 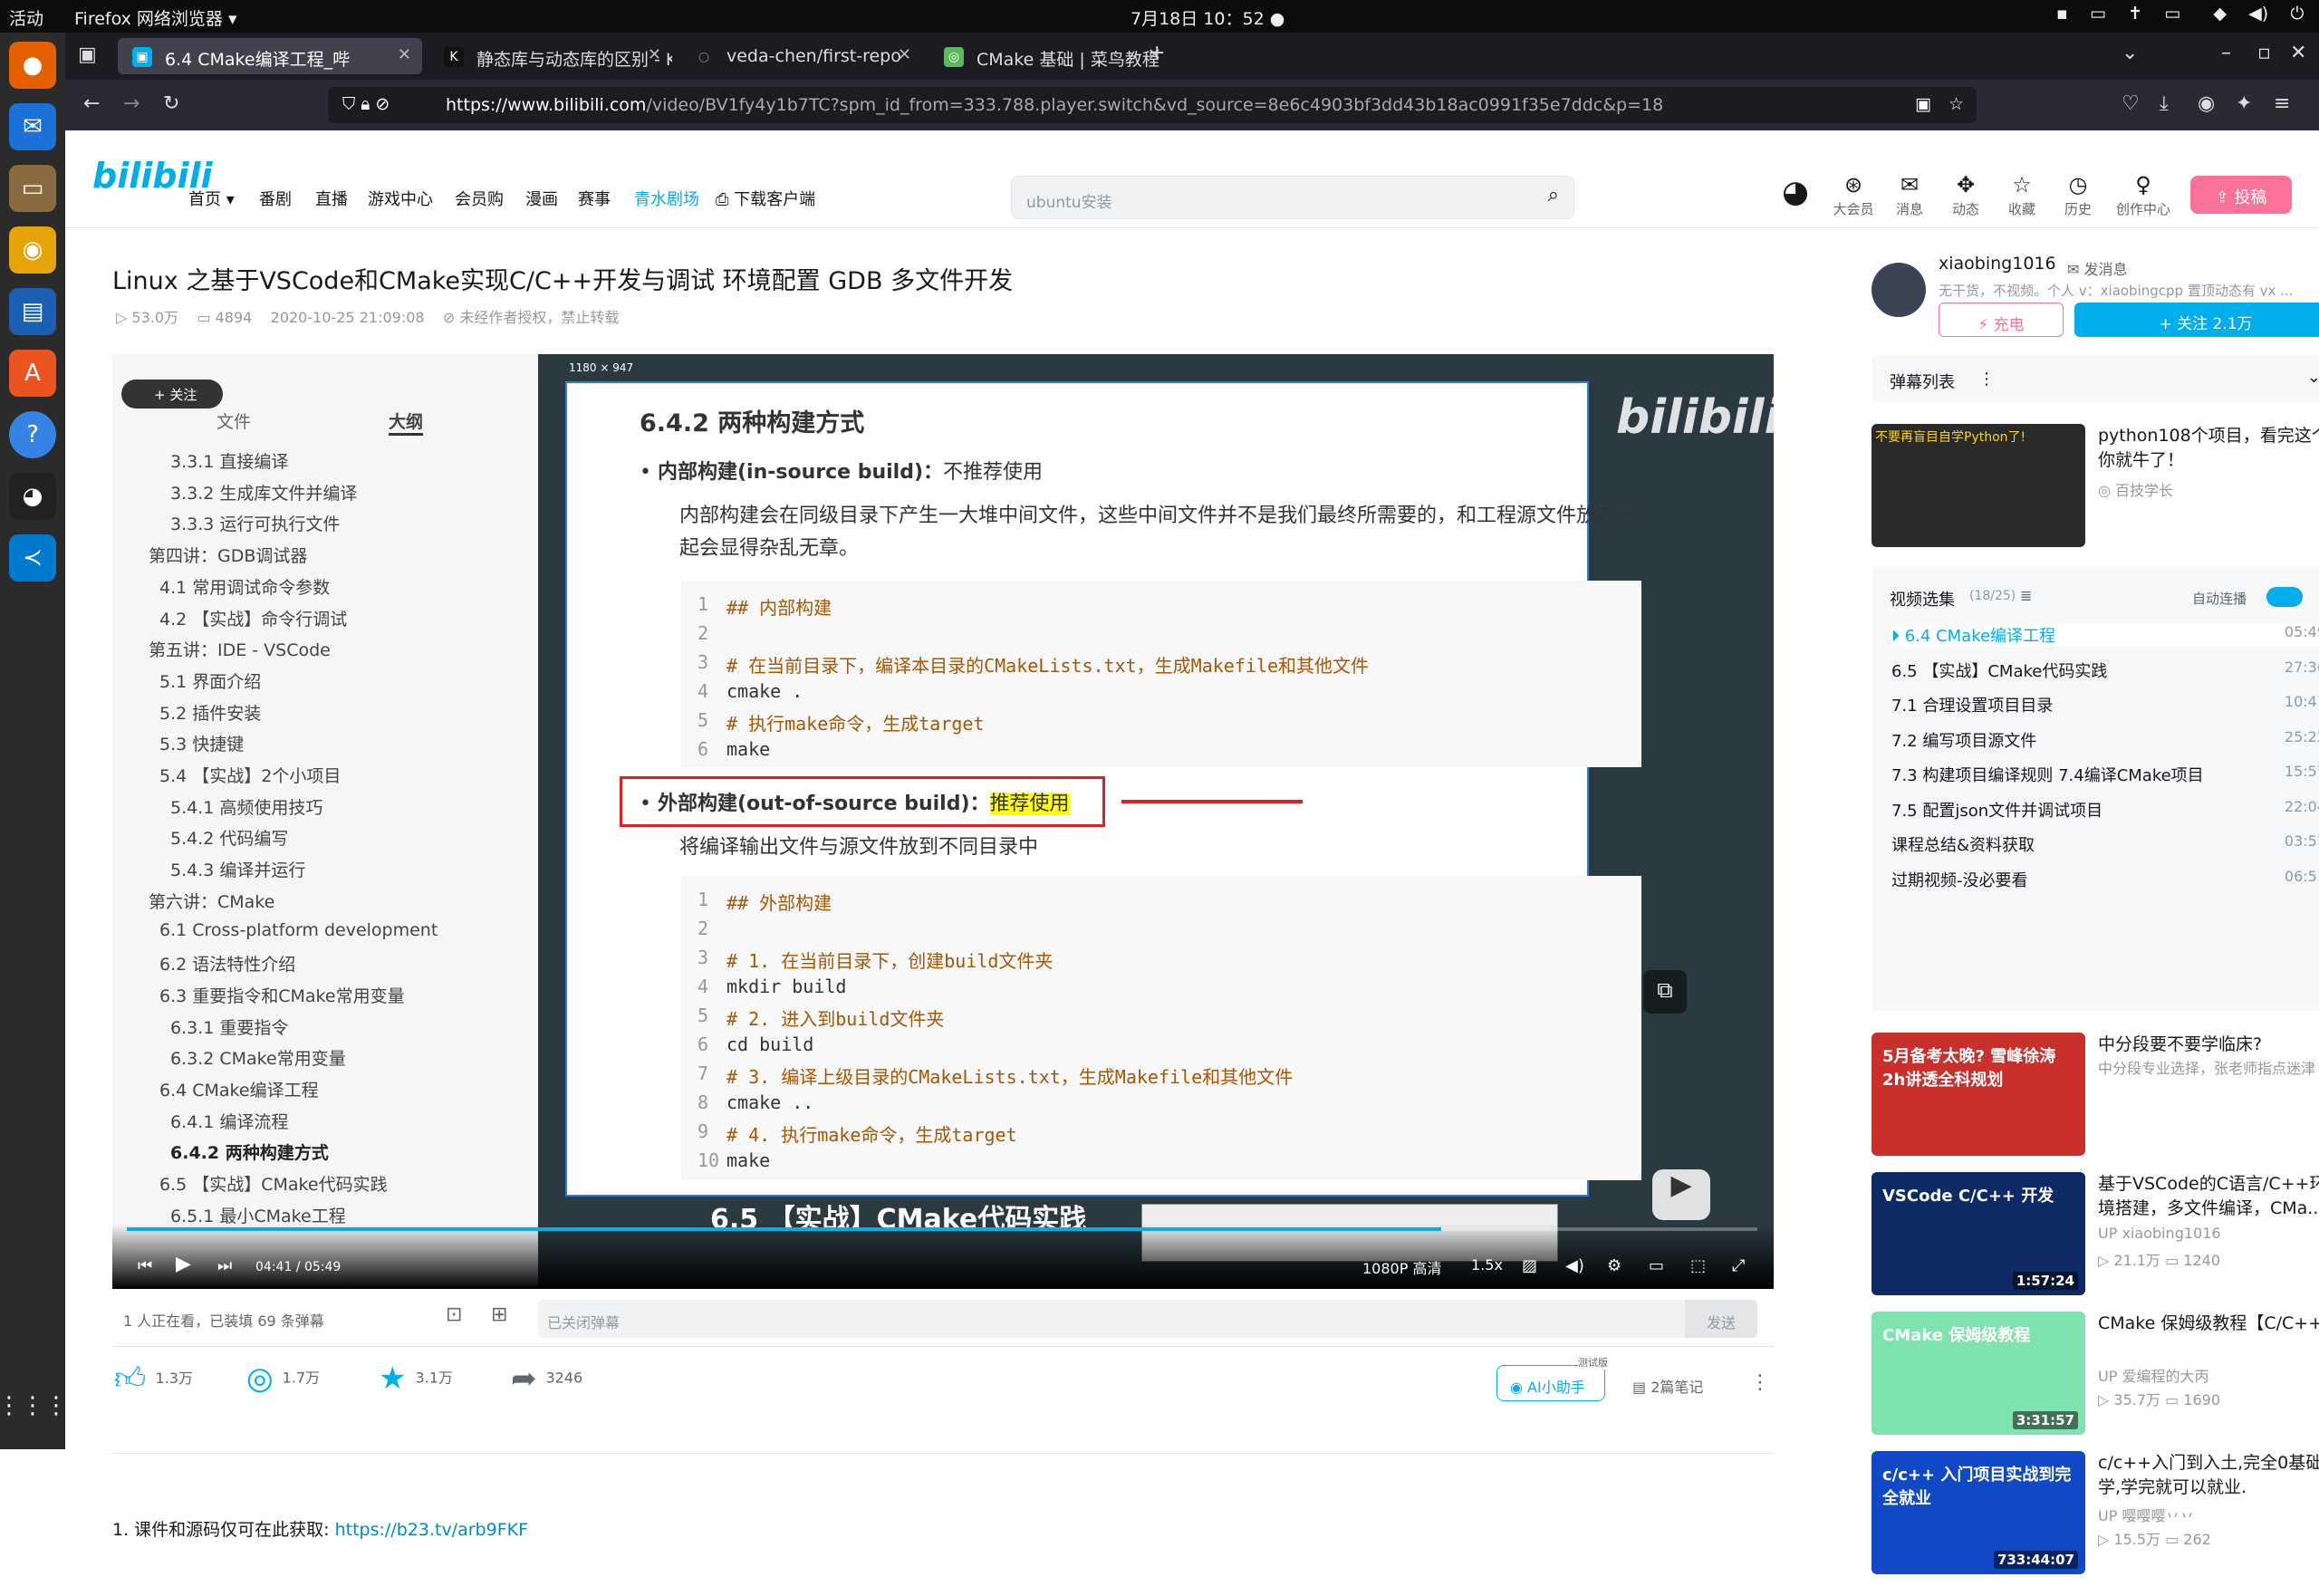 What do you see at coordinates (1157, 53) in the screenshot?
I see `new-tab-icon: +` at bounding box center [1157, 53].